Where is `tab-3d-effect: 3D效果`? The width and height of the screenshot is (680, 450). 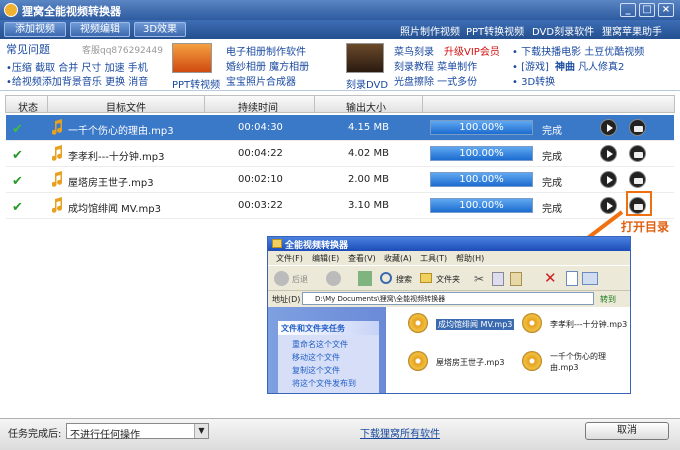 tab-3d-effect: 3D效果 is located at coordinates (160, 29).